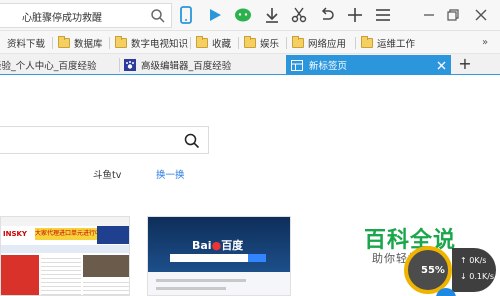 The height and width of the screenshot is (296, 500). Describe the element at coordinates (213, 43) in the screenshot. I see `bookmark-folder: 收藏` at that location.